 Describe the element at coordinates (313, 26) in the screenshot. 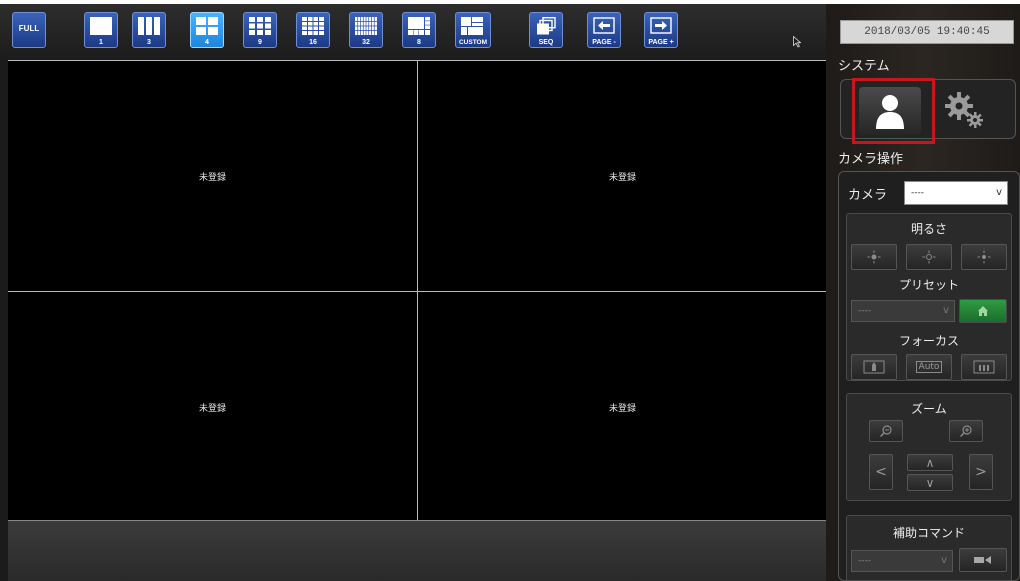

I see `layout-16-icon` at that location.